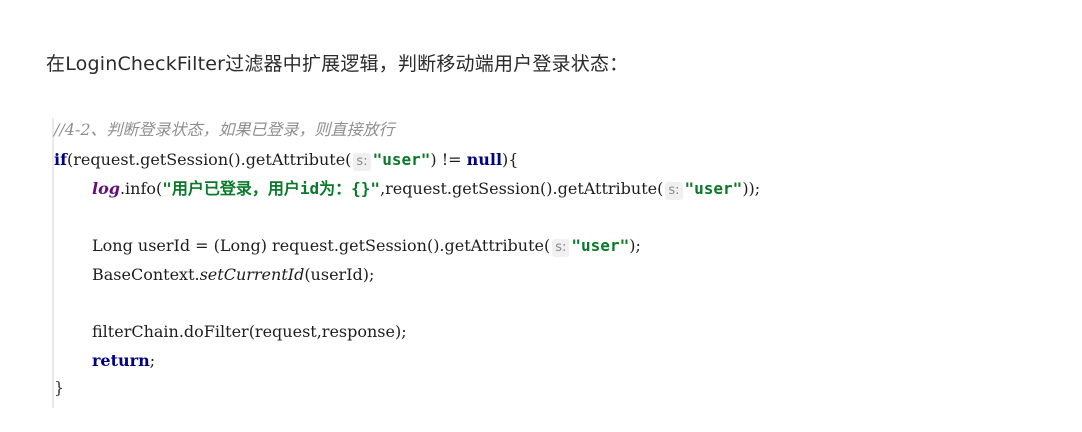 The image size is (1082, 432). I want to click on code-text: BaseContext., so click(146, 274).